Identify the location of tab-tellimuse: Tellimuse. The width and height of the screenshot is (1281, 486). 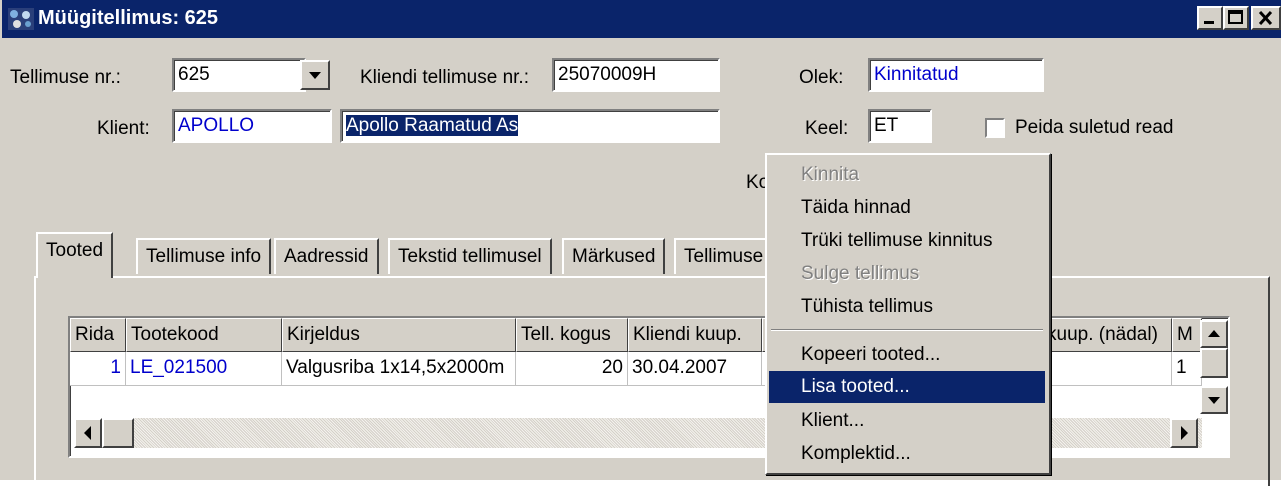
(724, 256).